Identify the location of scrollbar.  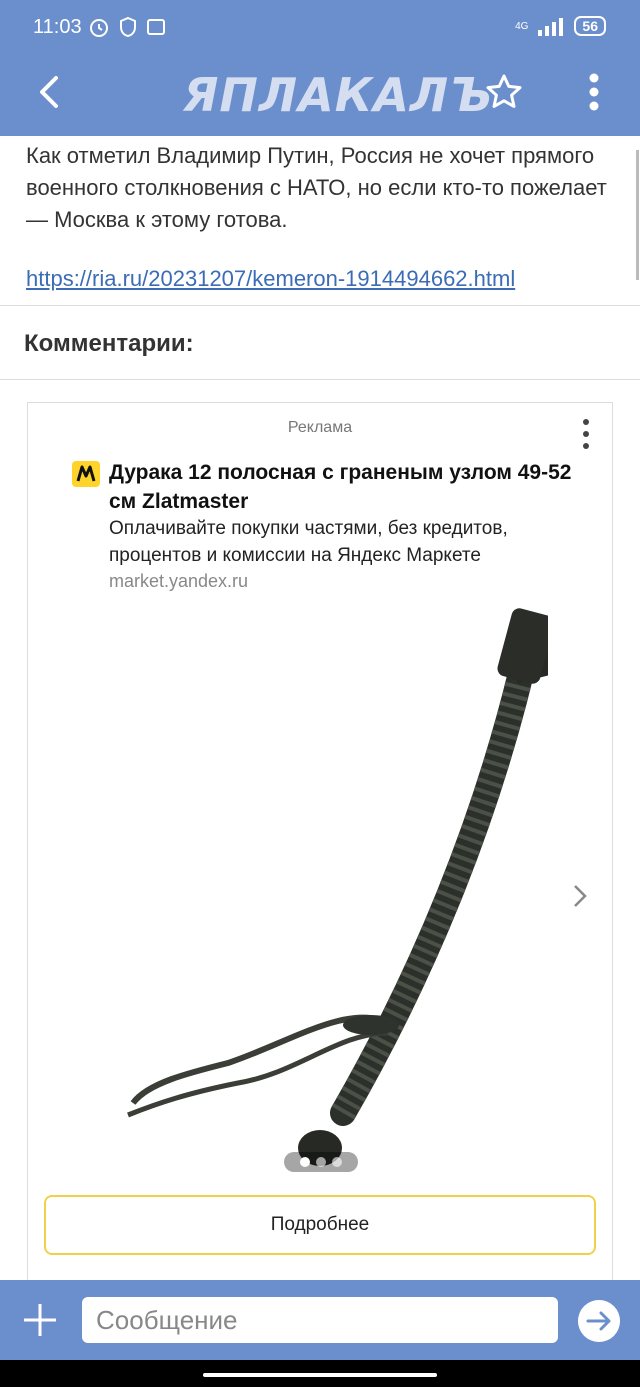
(637, 215).